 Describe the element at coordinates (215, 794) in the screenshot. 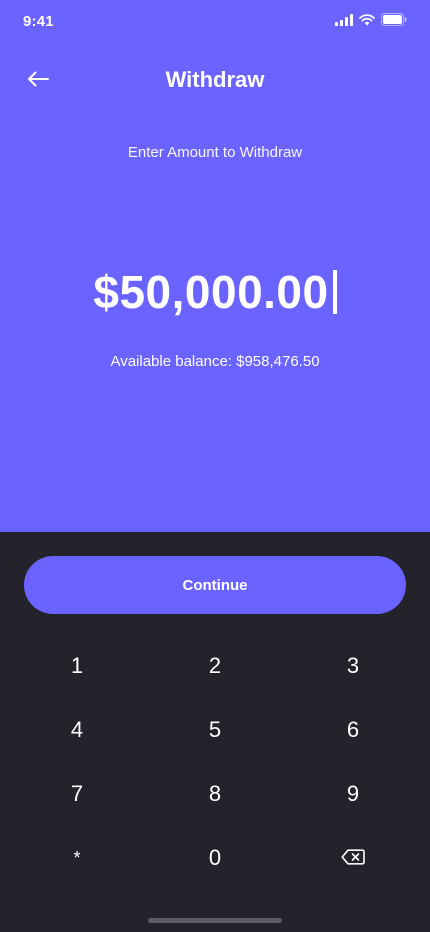

I see `key-8: 8` at that location.